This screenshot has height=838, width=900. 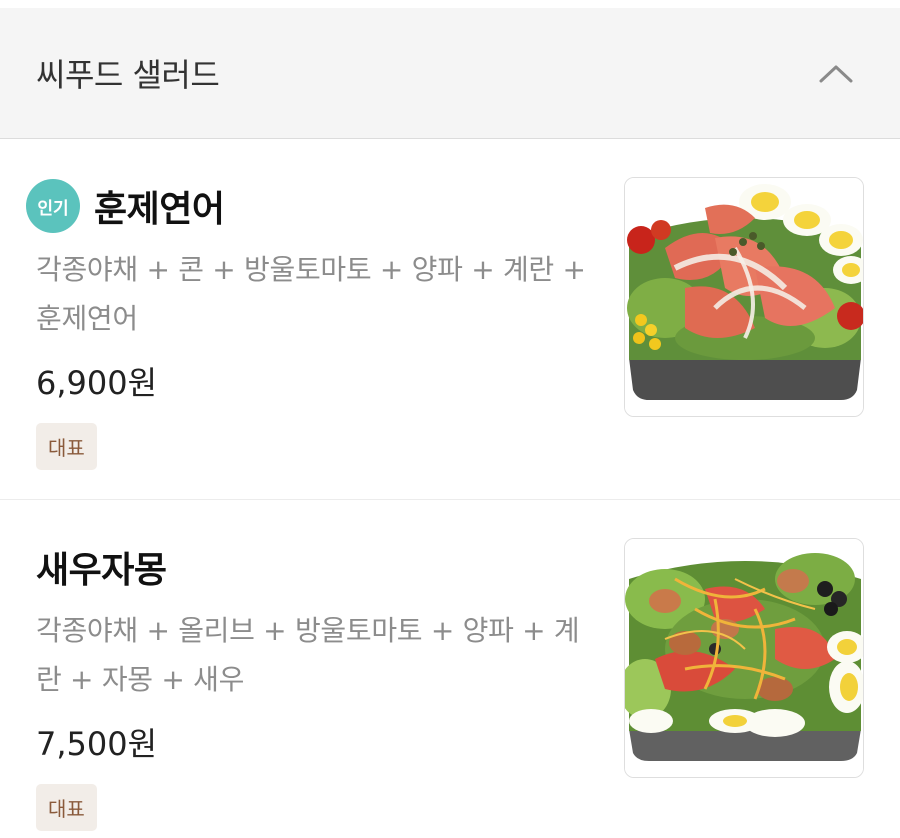 What do you see at coordinates (836, 73) in the screenshot?
I see `chevron-up-icon` at bounding box center [836, 73].